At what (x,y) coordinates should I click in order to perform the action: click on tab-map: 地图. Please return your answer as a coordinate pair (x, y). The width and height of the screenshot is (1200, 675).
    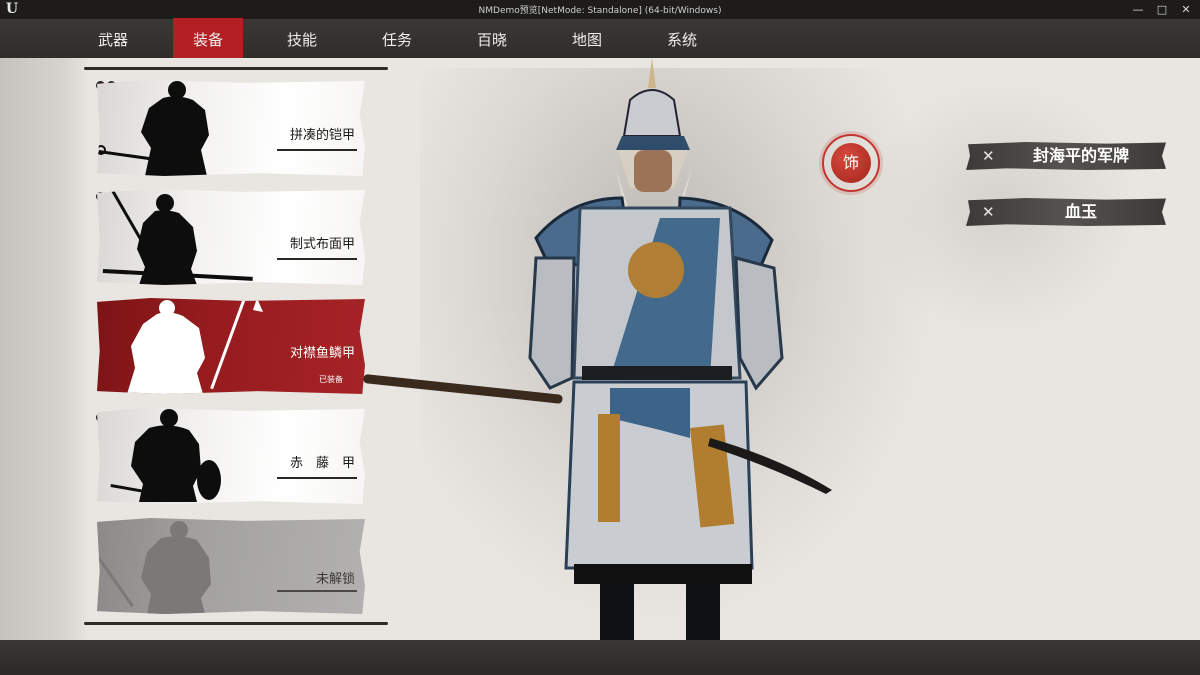
    Looking at the image, I should click on (587, 40).